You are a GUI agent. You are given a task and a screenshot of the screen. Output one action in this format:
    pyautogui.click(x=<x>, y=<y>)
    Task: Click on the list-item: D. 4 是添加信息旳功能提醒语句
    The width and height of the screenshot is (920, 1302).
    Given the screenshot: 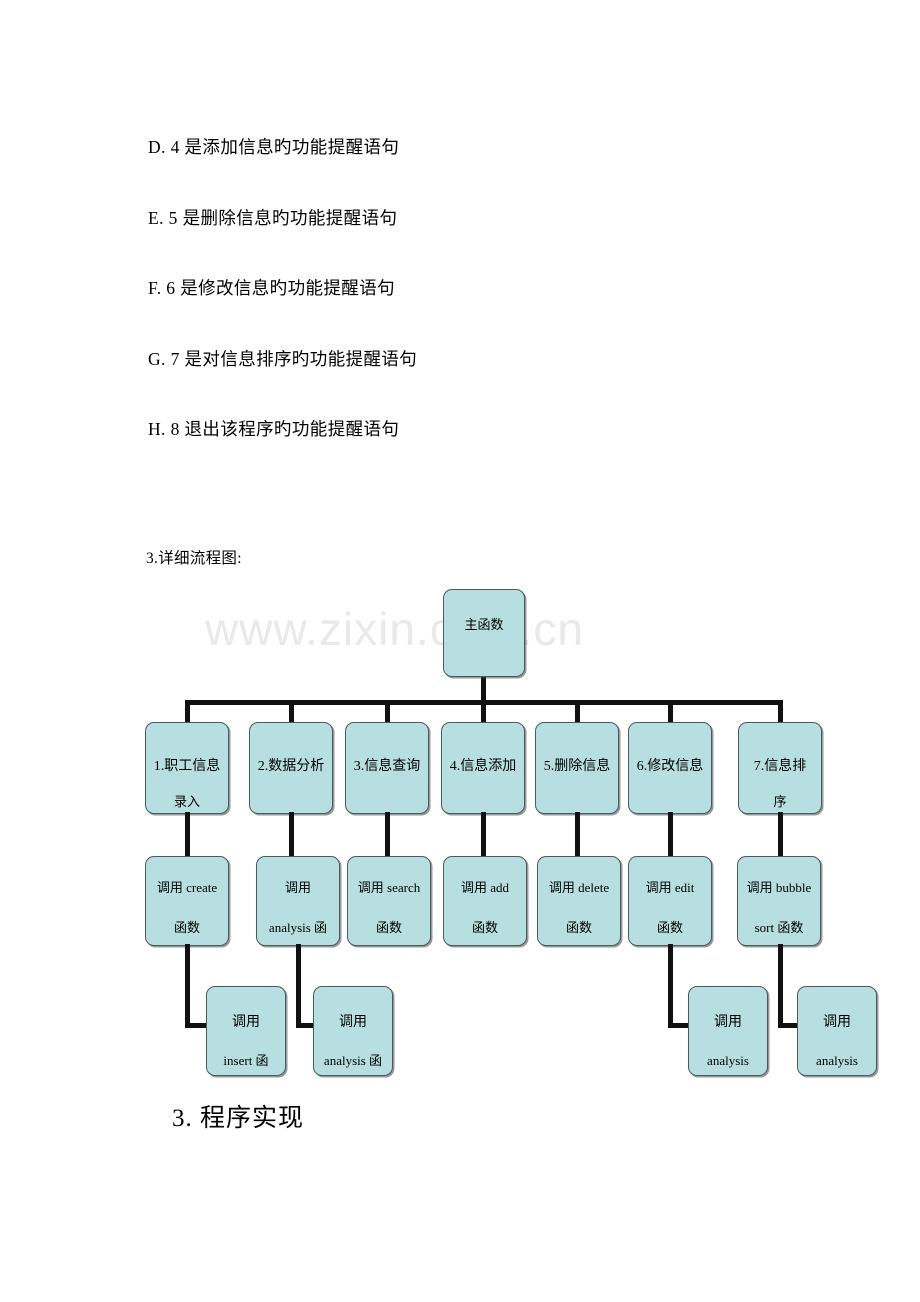 What is the action you would take?
    pyautogui.click(x=274, y=147)
    